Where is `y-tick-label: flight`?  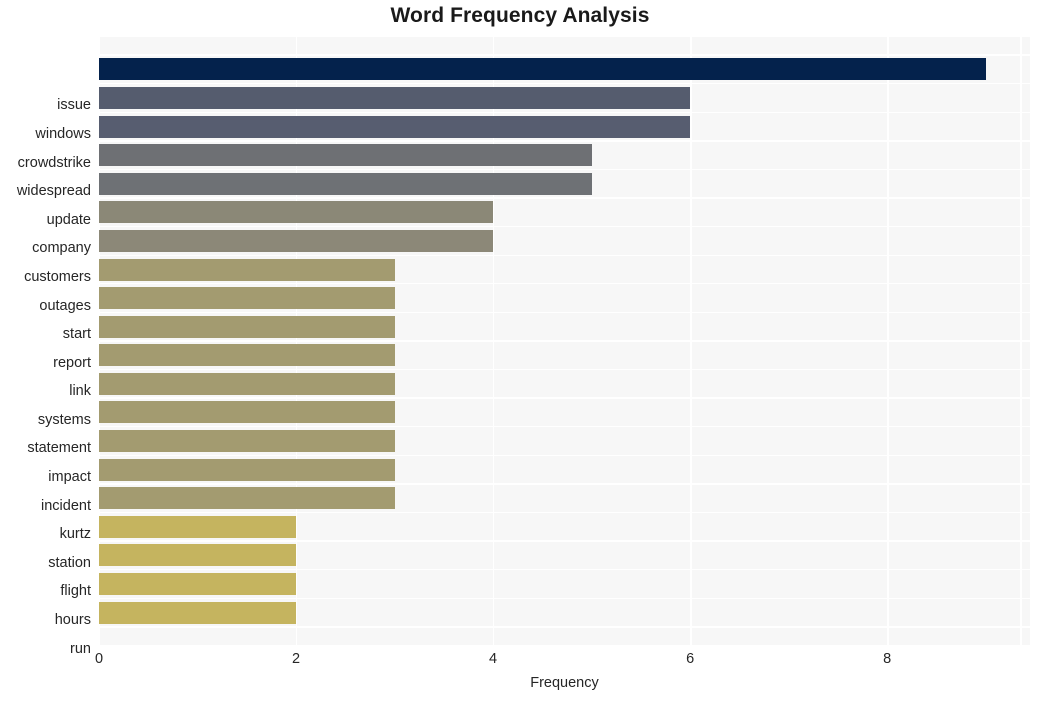
y-tick-label: flight is located at coordinates (75, 591).